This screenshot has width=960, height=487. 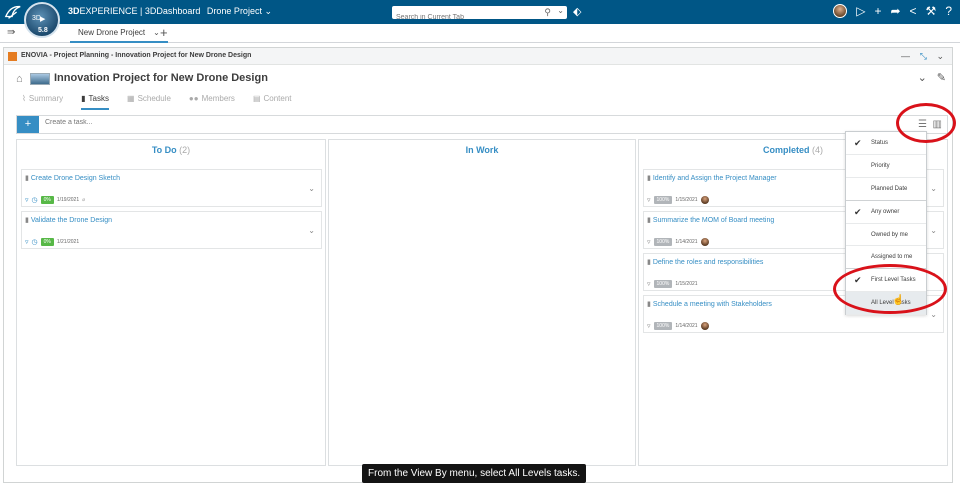 What do you see at coordinates (686, 242) in the screenshot?
I see `due-date: 1/14/2021` at bounding box center [686, 242].